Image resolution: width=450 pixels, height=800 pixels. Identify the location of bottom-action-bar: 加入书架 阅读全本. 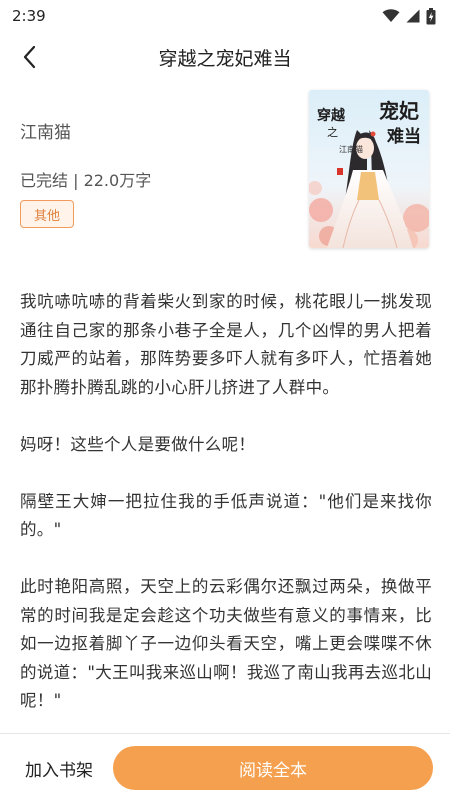
(225, 766).